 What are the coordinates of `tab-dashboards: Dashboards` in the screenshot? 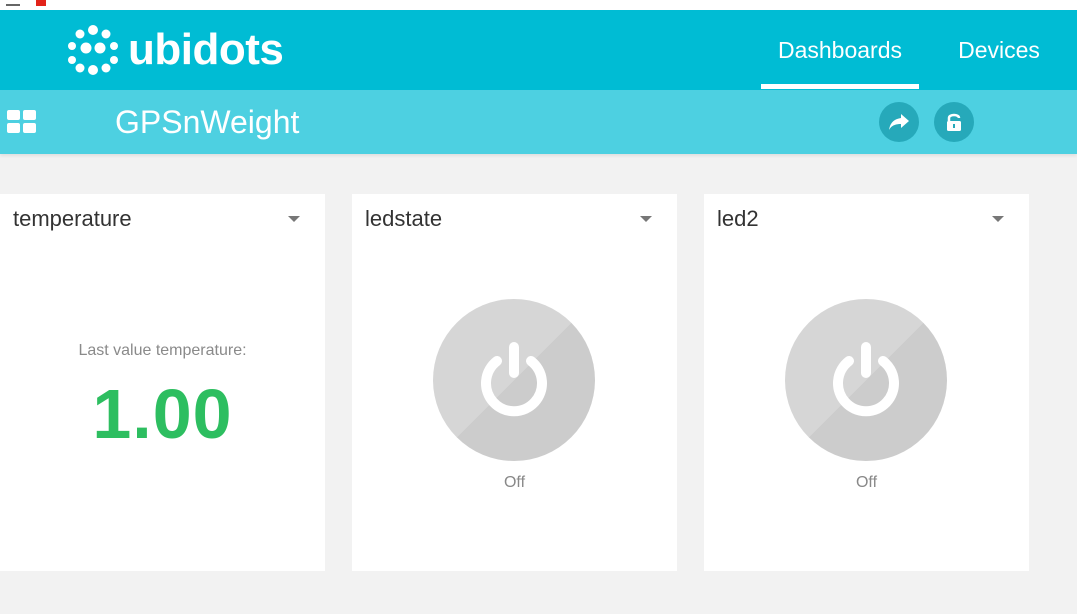 It's located at (840, 50).